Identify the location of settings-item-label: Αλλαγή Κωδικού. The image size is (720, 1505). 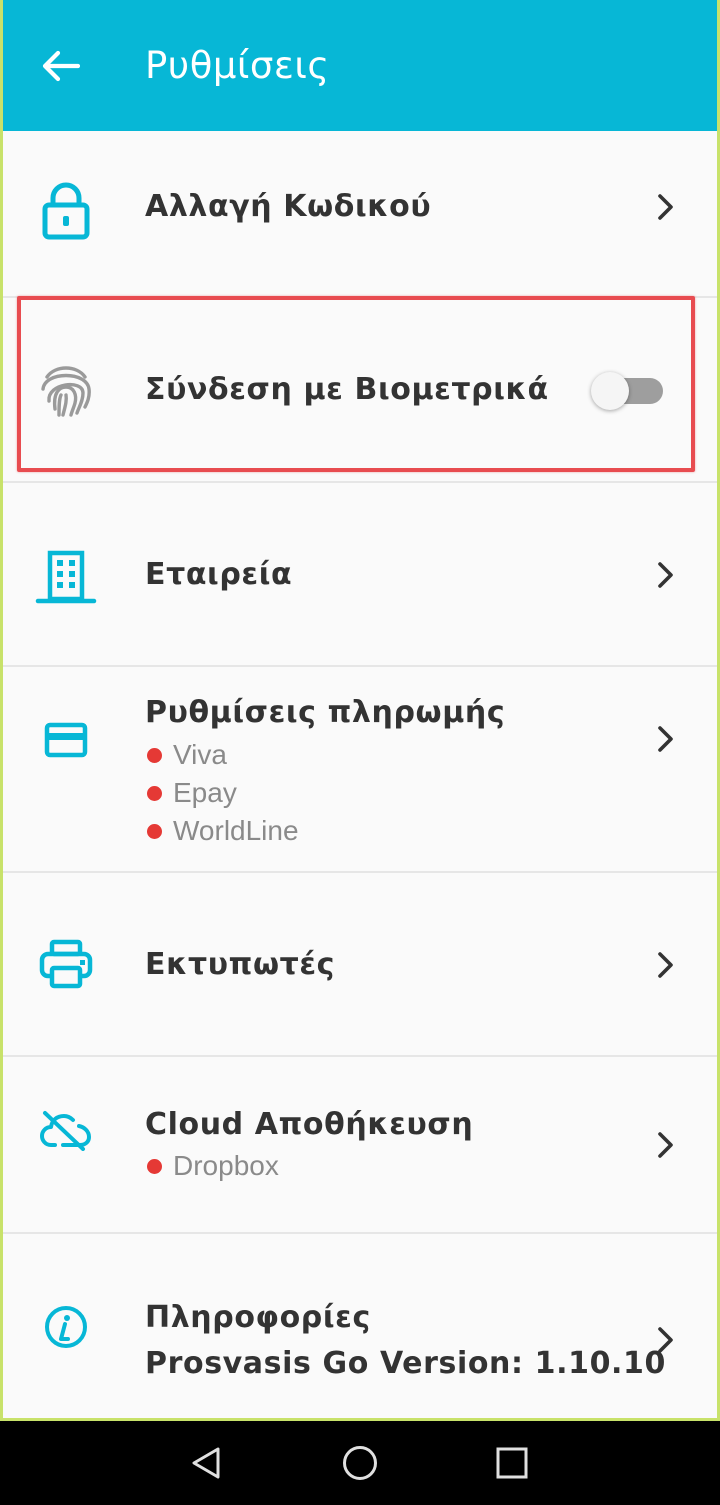
(288, 206).